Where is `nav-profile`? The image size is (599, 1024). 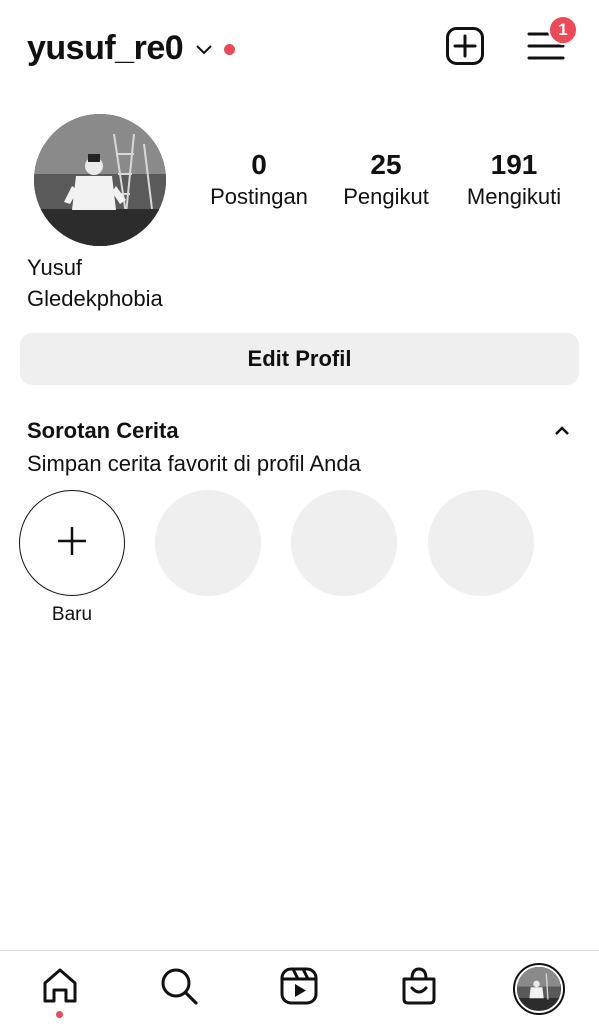 nav-profile is located at coordinates (539, 989).